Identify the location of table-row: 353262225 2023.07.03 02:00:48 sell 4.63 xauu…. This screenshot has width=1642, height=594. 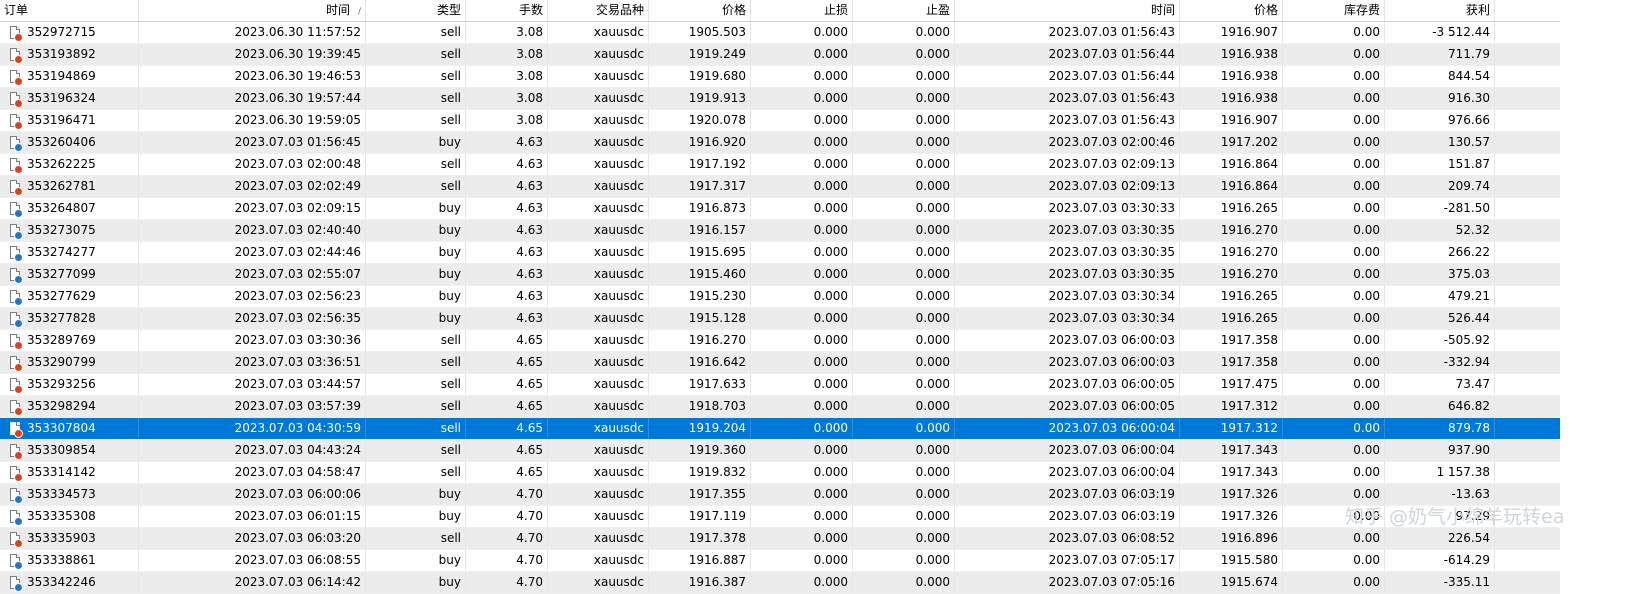
(780, 165).